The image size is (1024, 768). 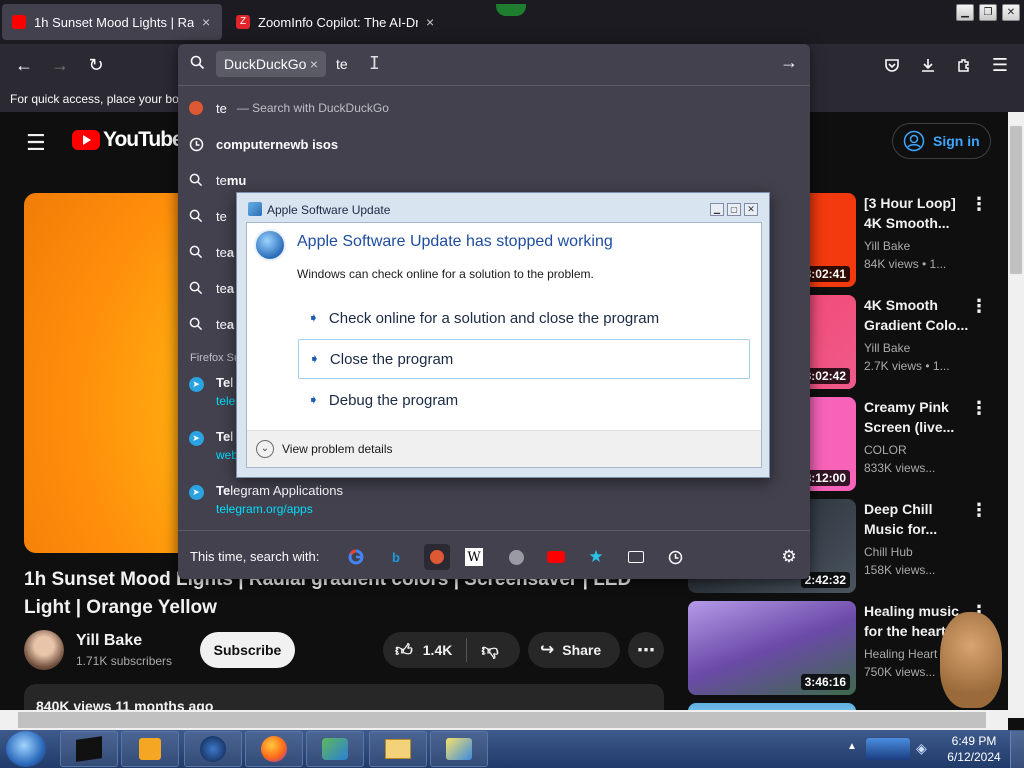 What do you see at coordinates (928, 65) in the screenshot?
I see `downloads-icon` at bounding box center [928, 65].